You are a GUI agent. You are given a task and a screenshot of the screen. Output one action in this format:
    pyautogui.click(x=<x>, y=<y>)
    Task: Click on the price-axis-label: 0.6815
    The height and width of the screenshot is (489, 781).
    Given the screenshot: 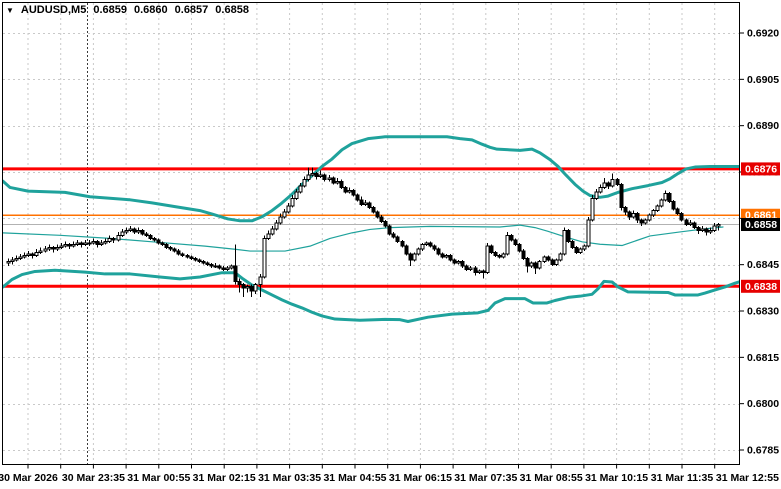 What is the action you would take?
    pyautogui.click(x=763, y=358)
    